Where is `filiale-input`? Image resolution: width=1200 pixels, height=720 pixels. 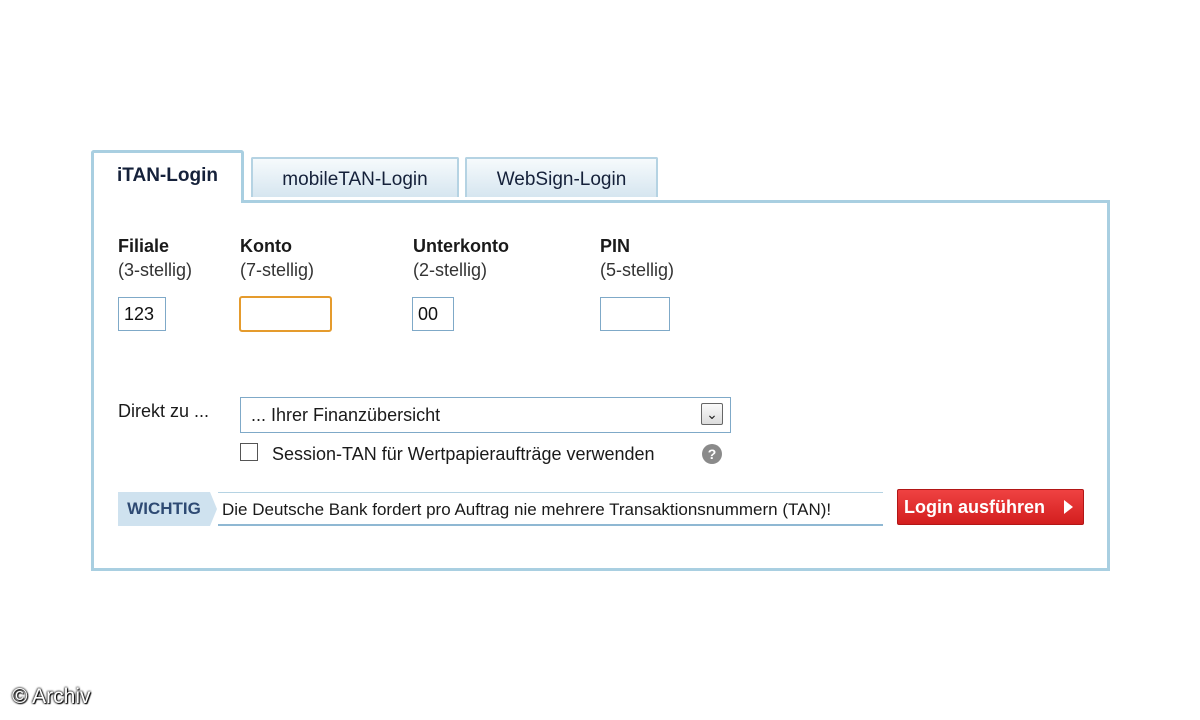
filiale-input is located at coordinates (142, 314).